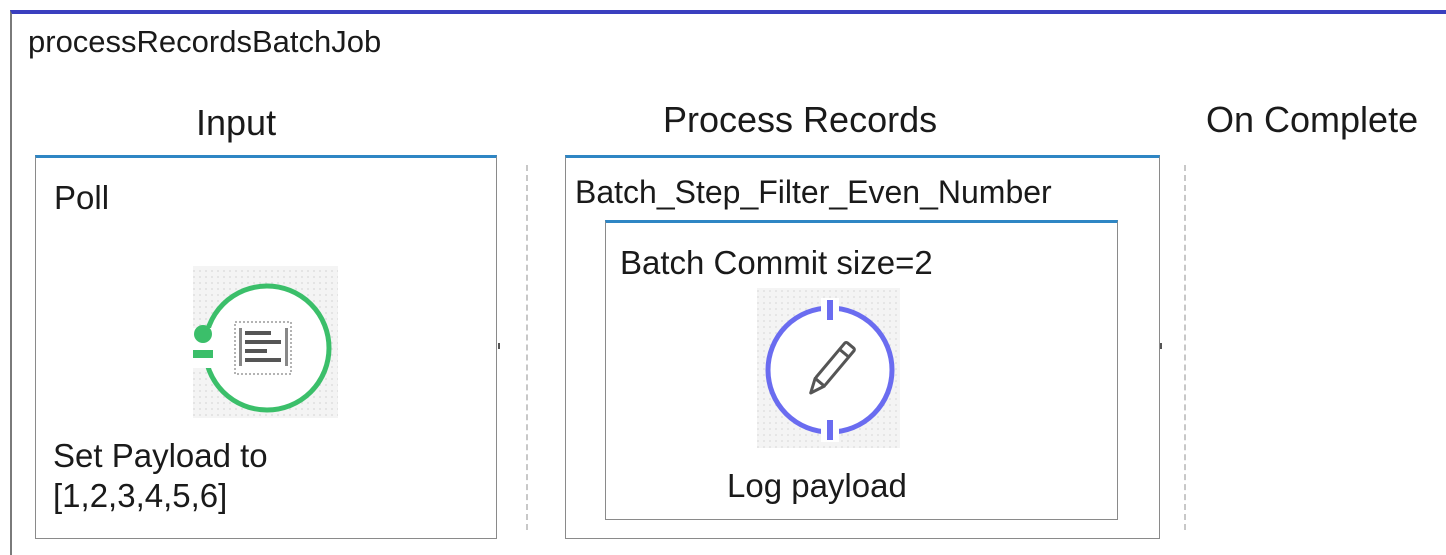 The width and height of the screenshot is (1446, 555). Describe the element at coordinates (160, 455) in the screenshot. I see `set-payload-label-line1: Set Payload to` at that location.